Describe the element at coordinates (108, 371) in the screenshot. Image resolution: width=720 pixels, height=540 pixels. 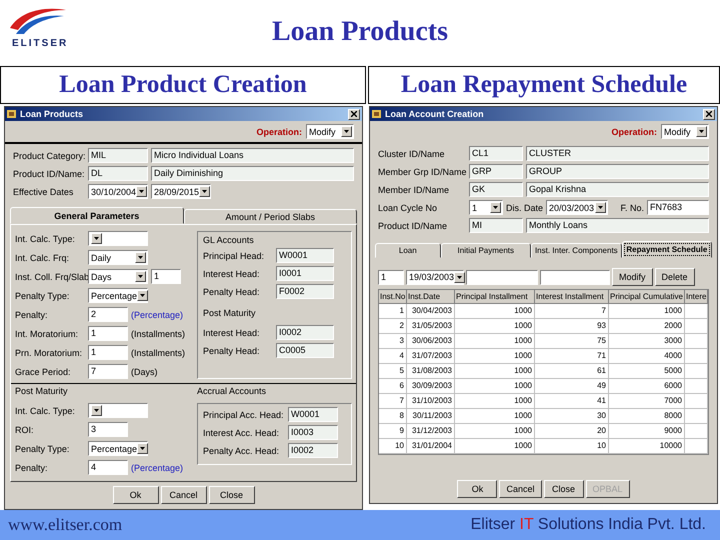
I see `text-field: 7` at that location.